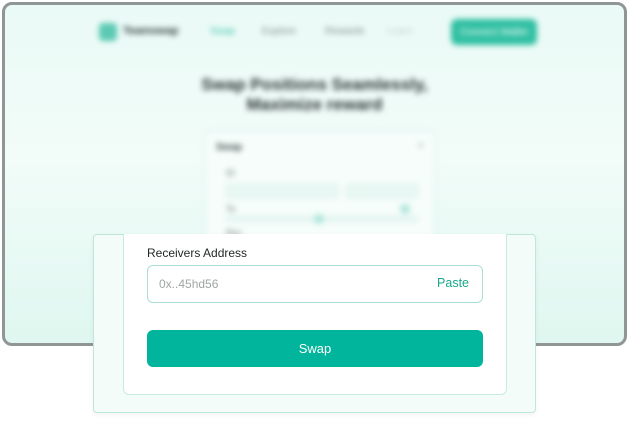 The height and width of the screenshot is (427, 631). What do you see at coordinates (315, 348) in the screenshot?
I see `swap-button: Swap` at bounding box center [315, 348].